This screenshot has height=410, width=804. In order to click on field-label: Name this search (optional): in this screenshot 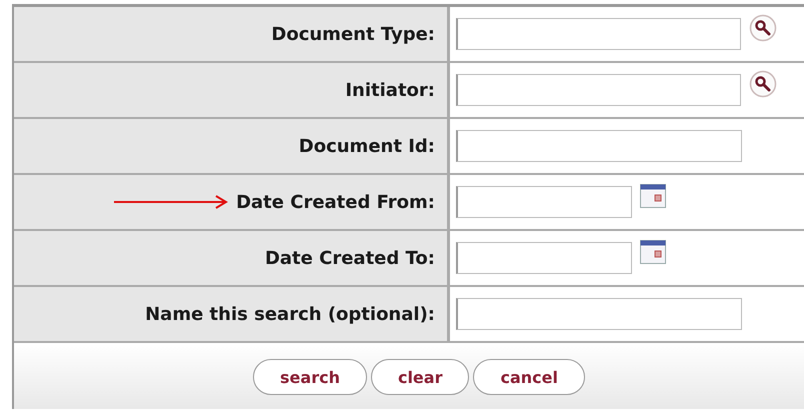, I will do `click(290, 314)`.